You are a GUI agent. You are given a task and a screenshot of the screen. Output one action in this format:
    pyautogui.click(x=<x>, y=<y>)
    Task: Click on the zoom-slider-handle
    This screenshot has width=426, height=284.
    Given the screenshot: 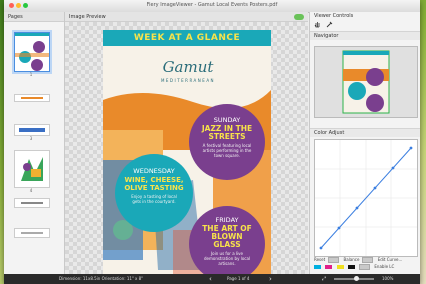 What is the action you would take?
    pyautogui.click(x=356, y=278)
    